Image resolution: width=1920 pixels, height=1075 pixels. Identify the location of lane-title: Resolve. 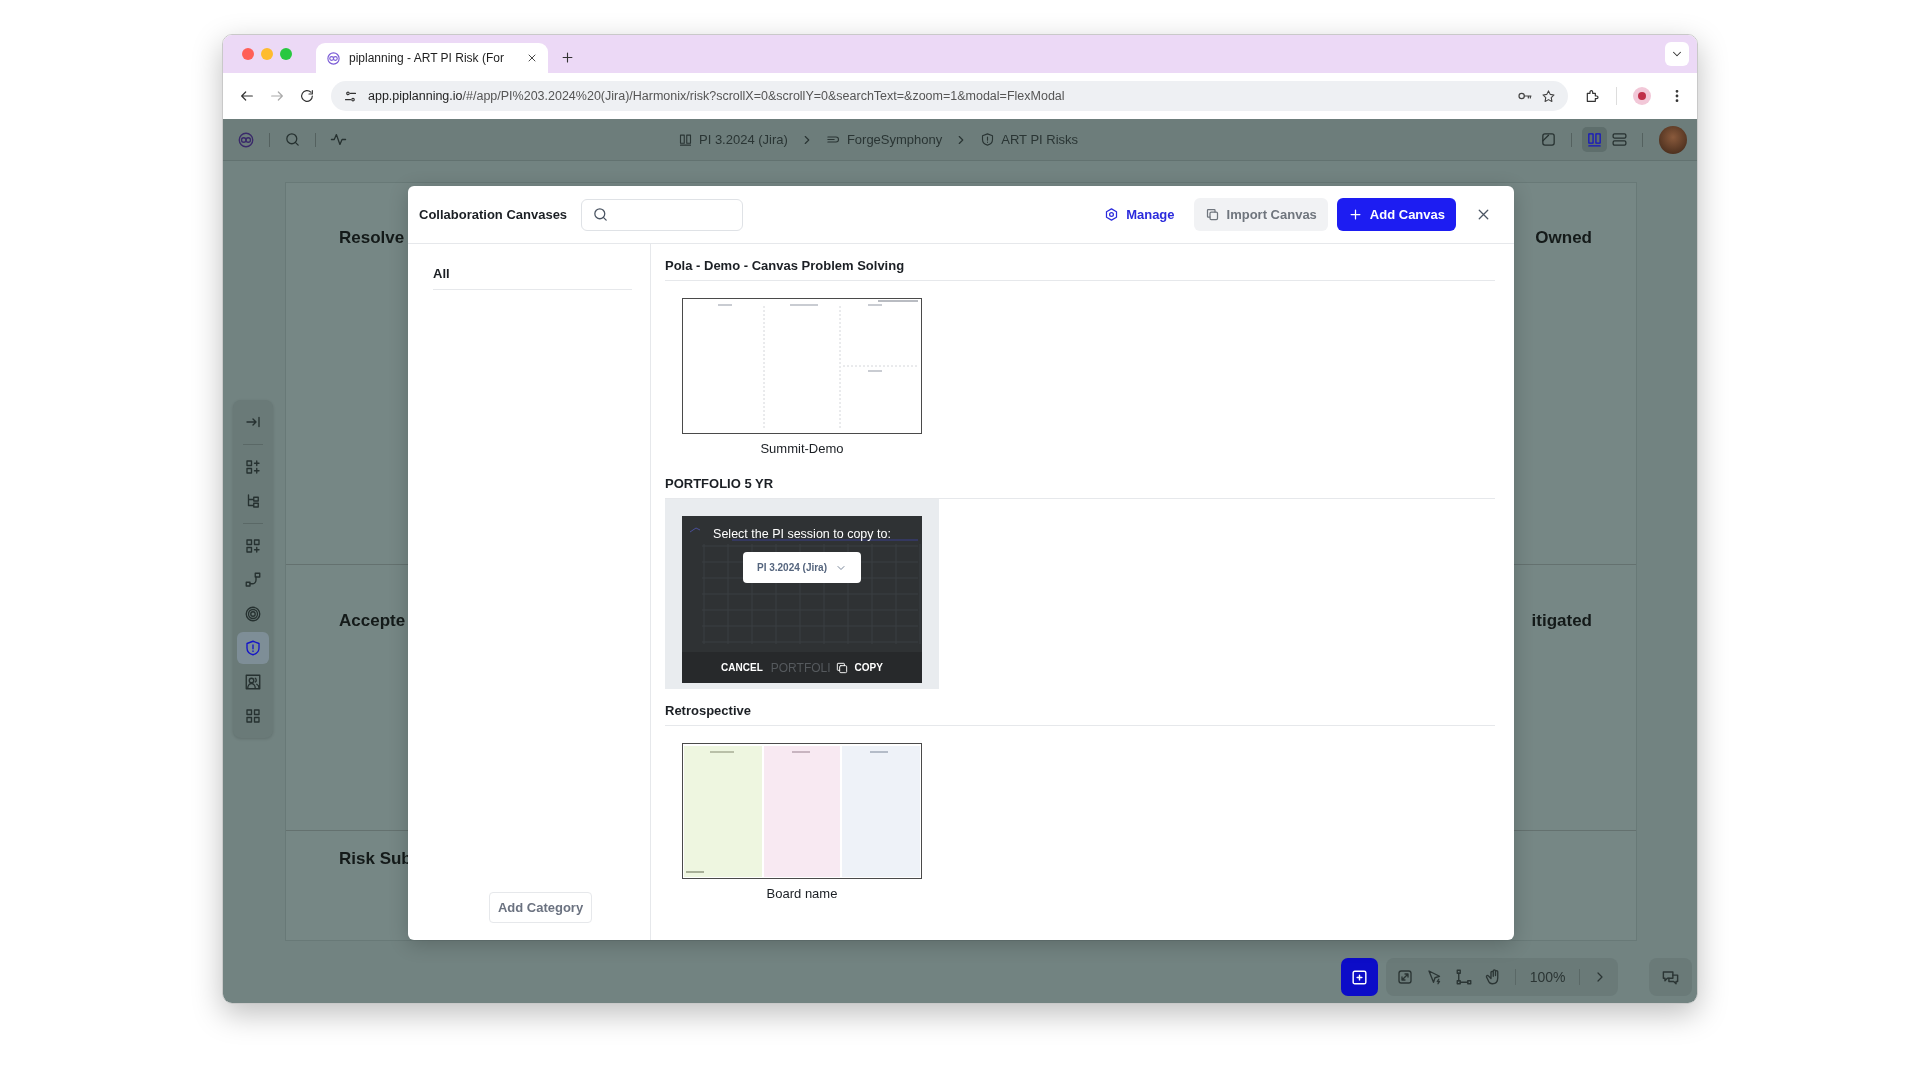
(372, 238).